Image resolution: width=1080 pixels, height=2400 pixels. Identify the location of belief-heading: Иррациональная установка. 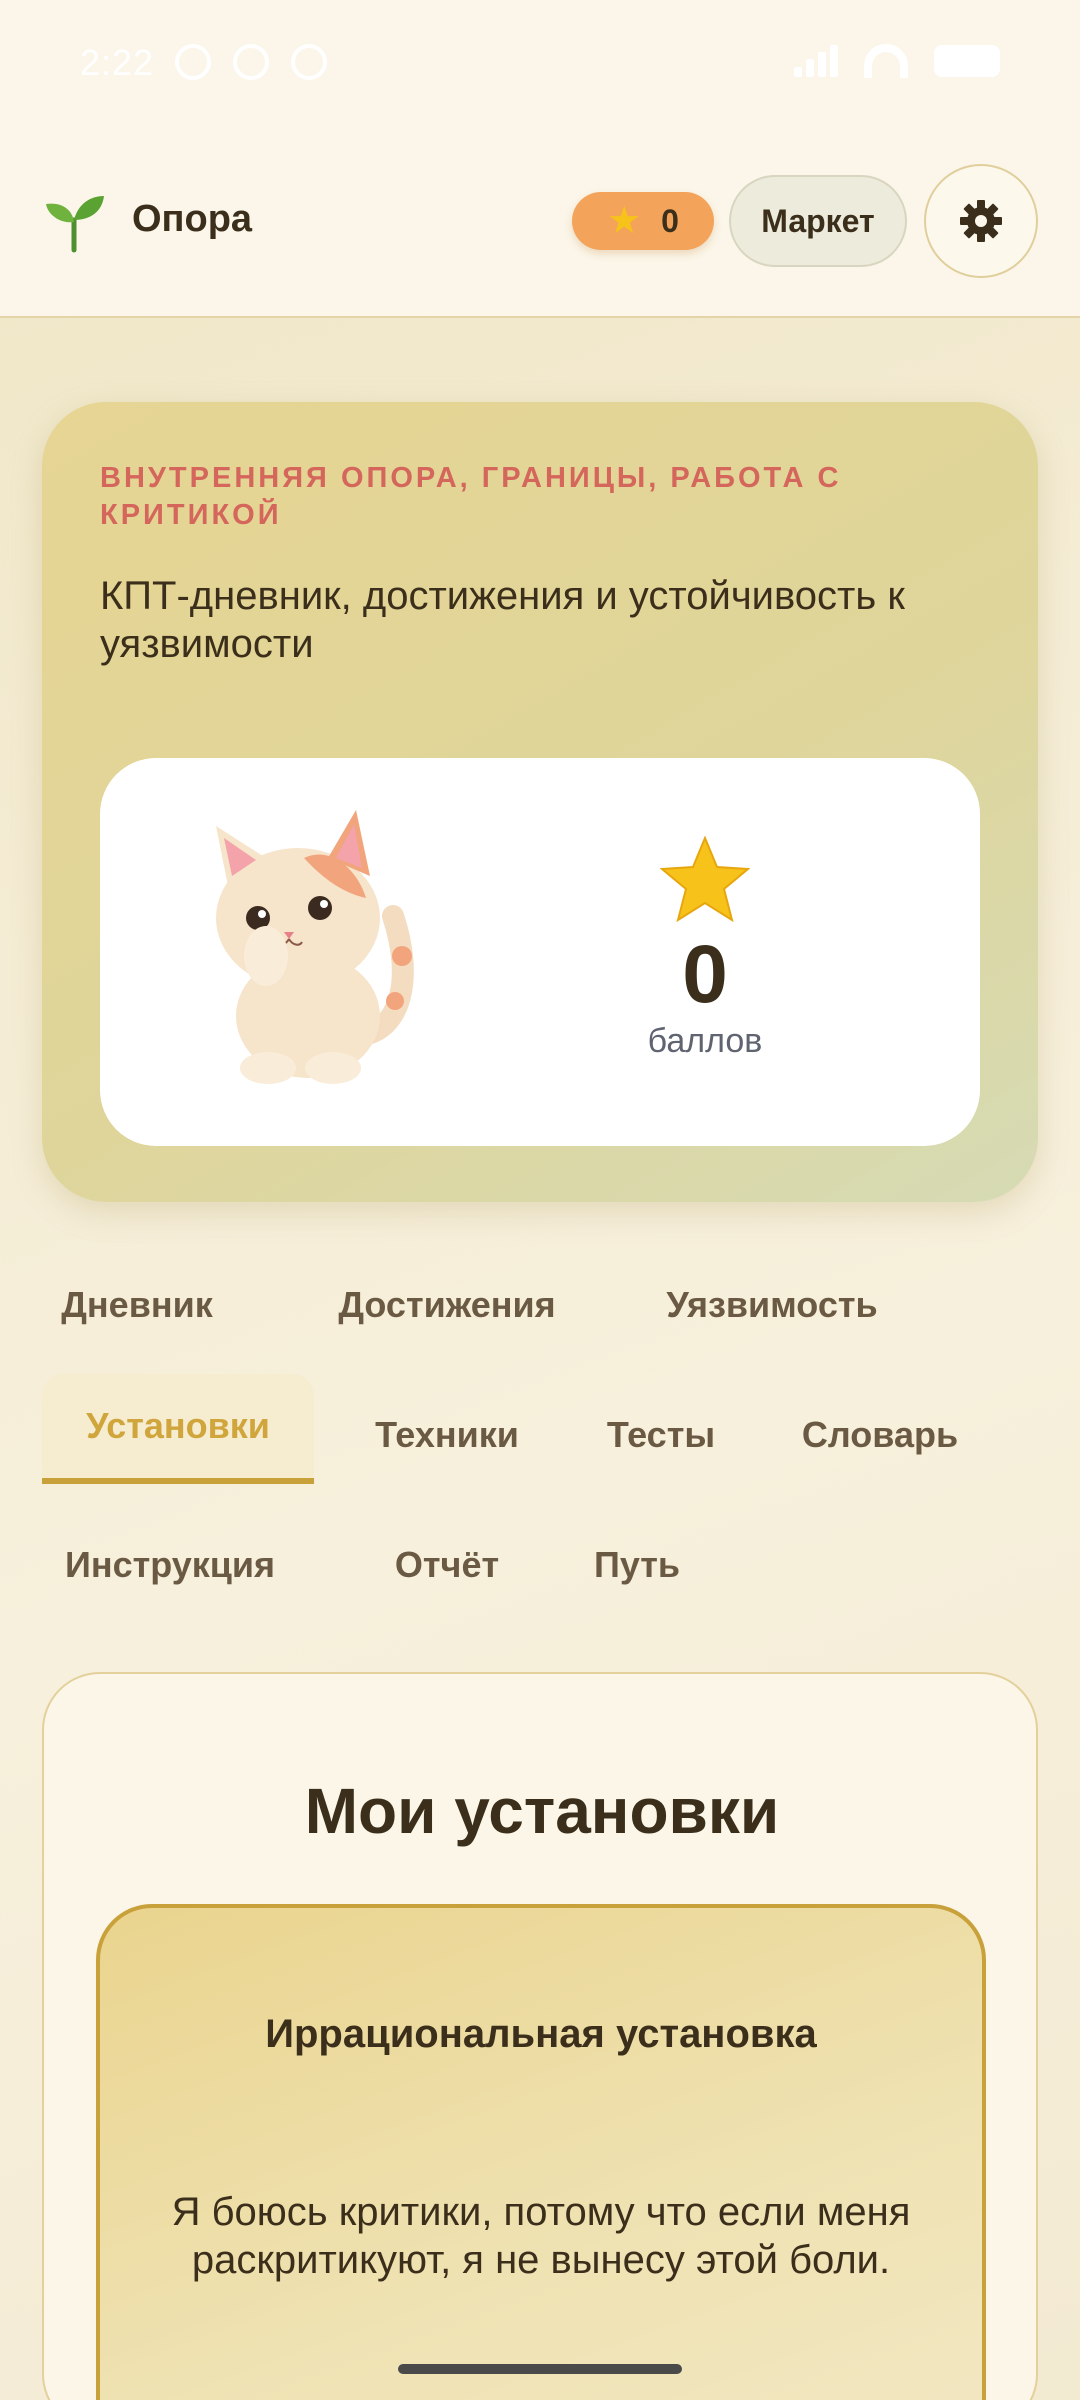
(541, 2034).